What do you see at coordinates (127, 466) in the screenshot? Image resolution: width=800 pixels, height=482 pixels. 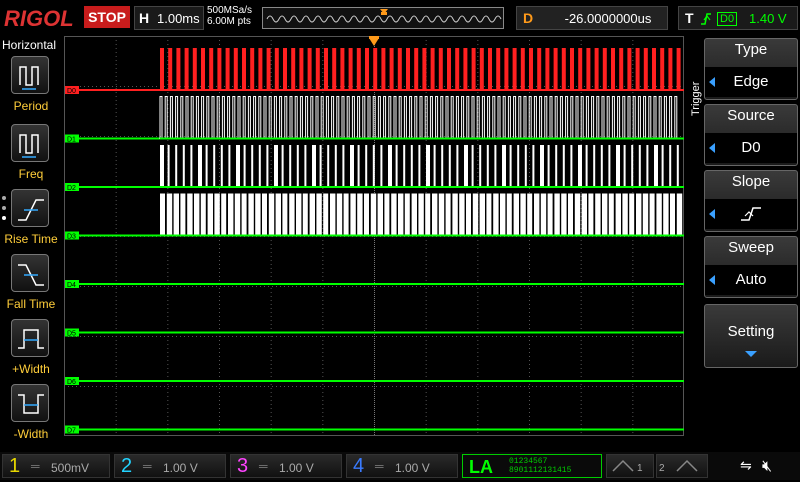 I see `channel-2-number: 2` at bounding box center [127, 466].